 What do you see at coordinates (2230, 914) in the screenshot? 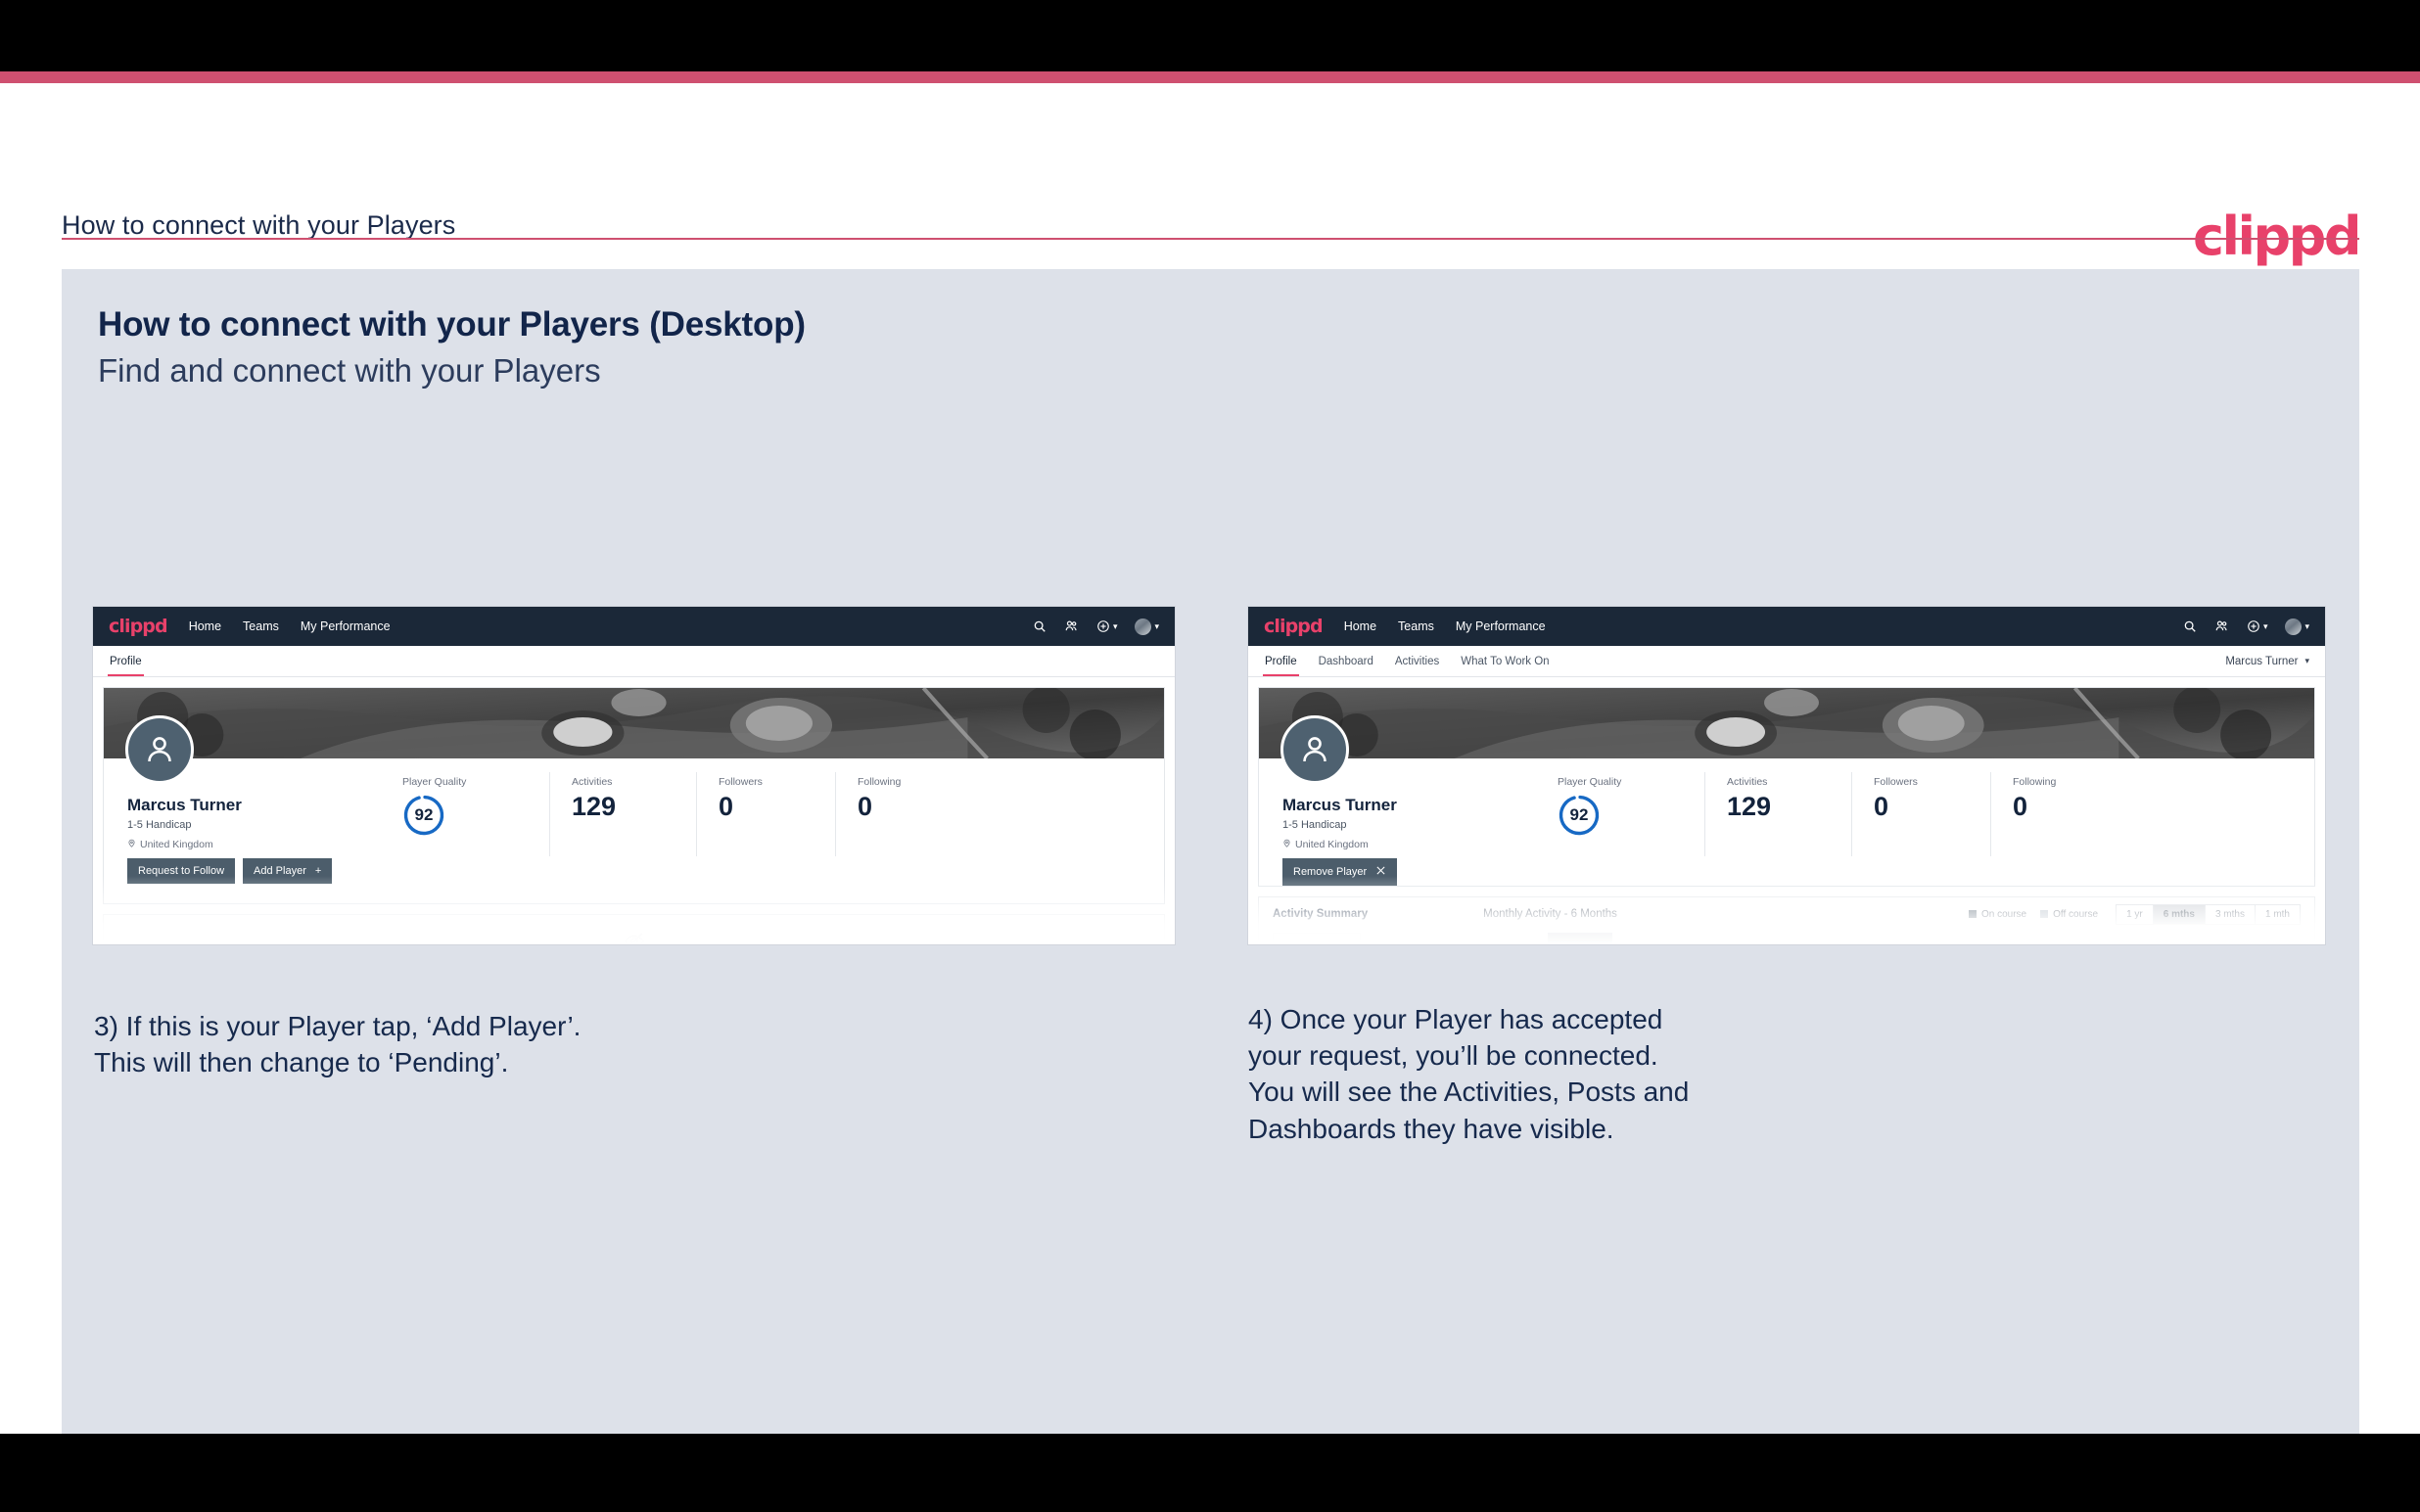
I see `range-3mths: 3 mths` at bounding box center [2230, 914].